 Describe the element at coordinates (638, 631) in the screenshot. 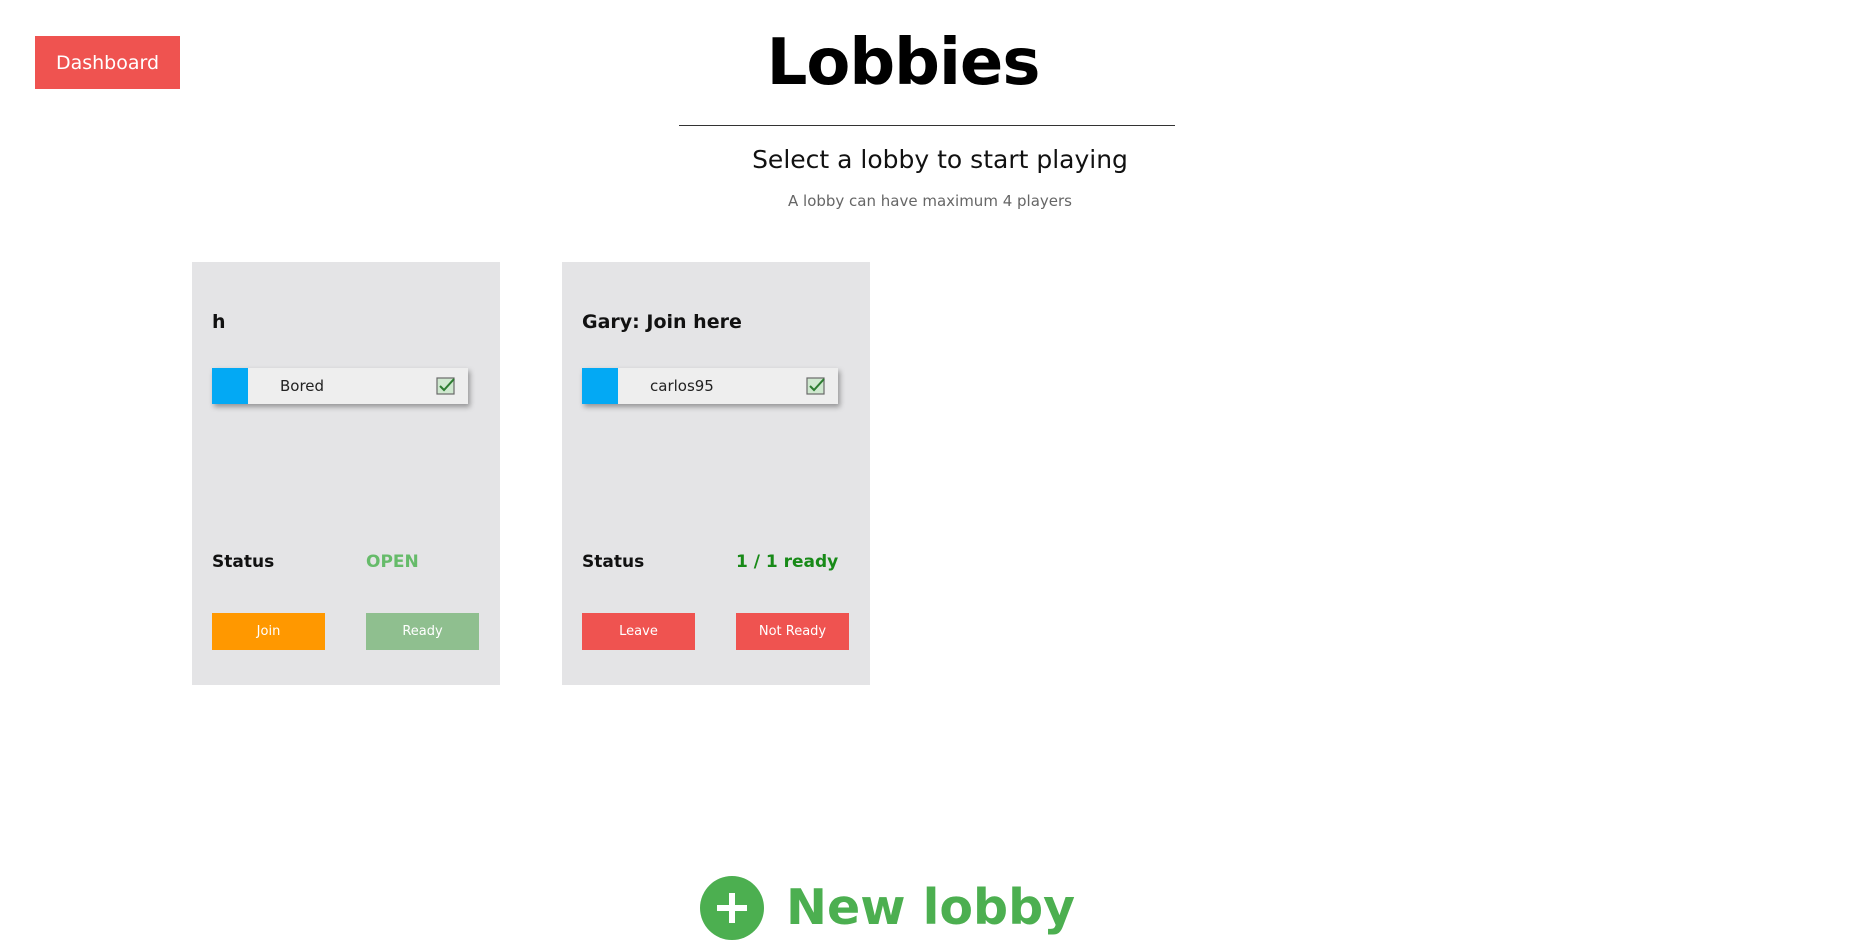

I see `leave-button: Leave` at that location.